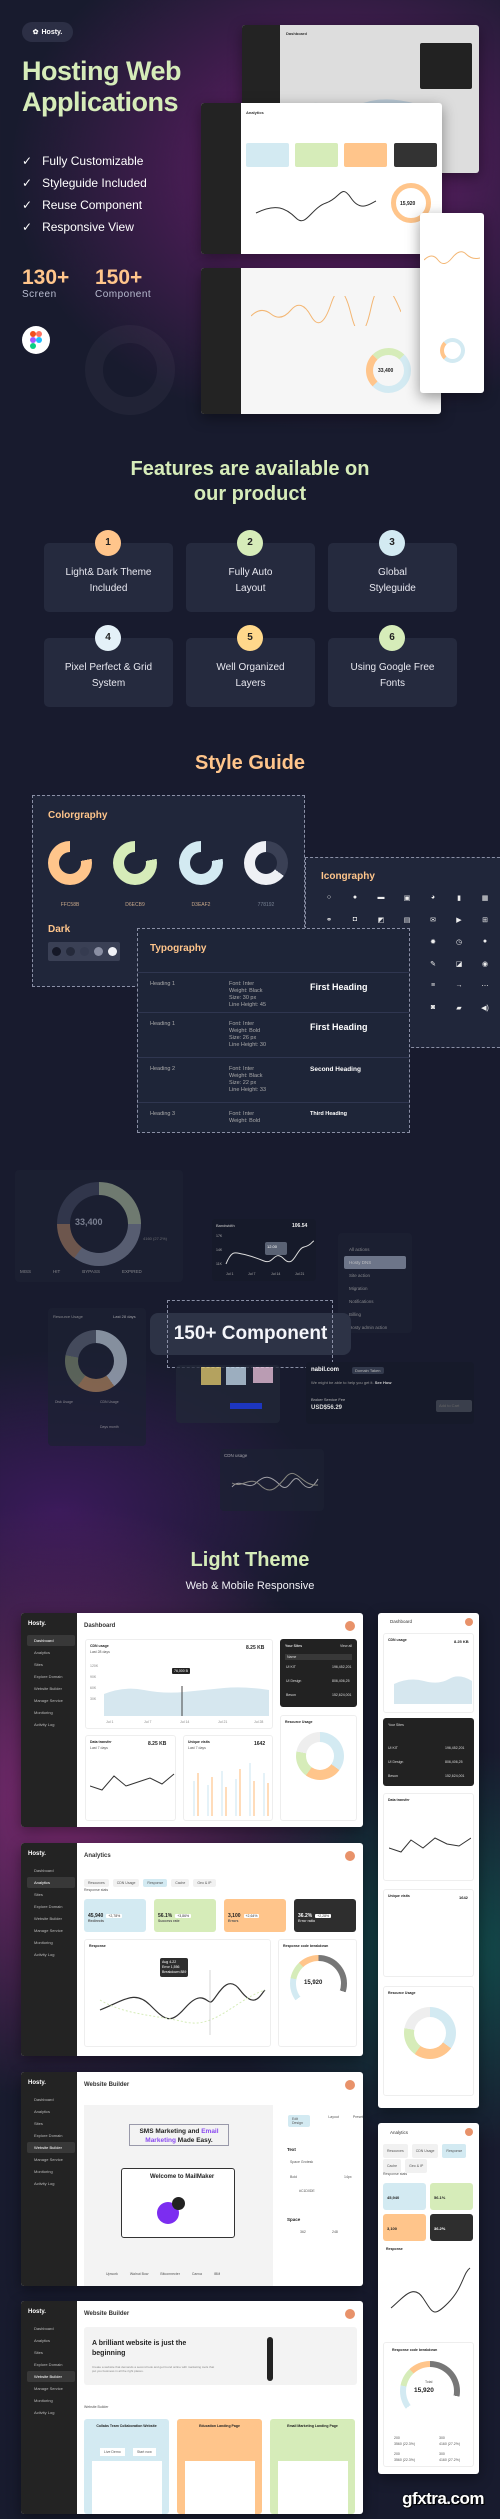 The width and height of the screenshot is (500, 2519). What do you see at coordinates (250, 763) in the screenshot?
I see `style-guide-title: Style Guide` at bounding box center [250, 763].